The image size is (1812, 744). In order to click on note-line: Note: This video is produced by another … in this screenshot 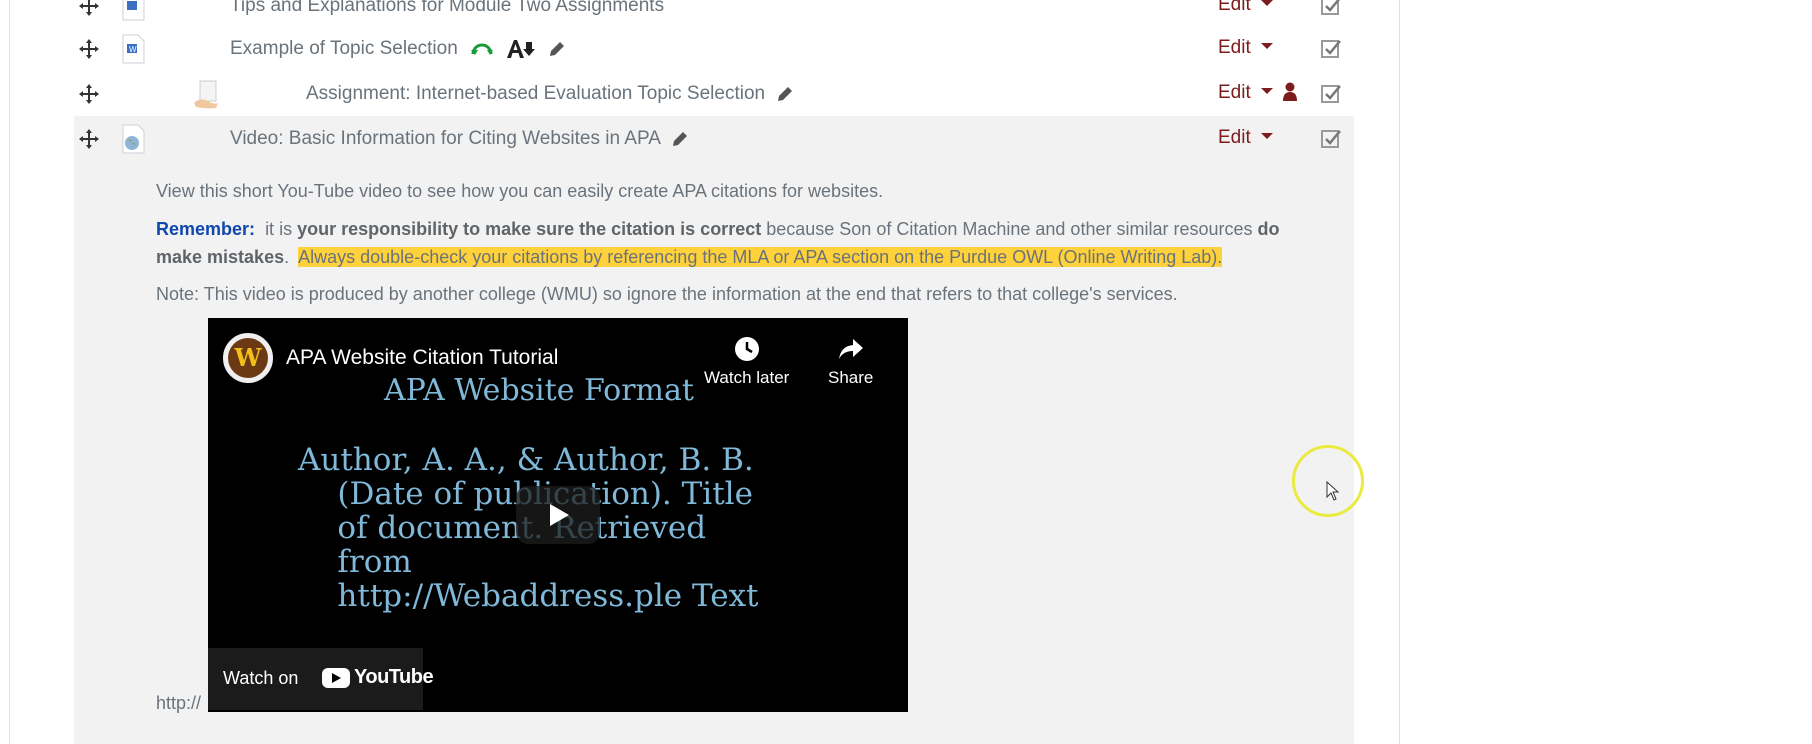, I will do `click(667, 294)`.